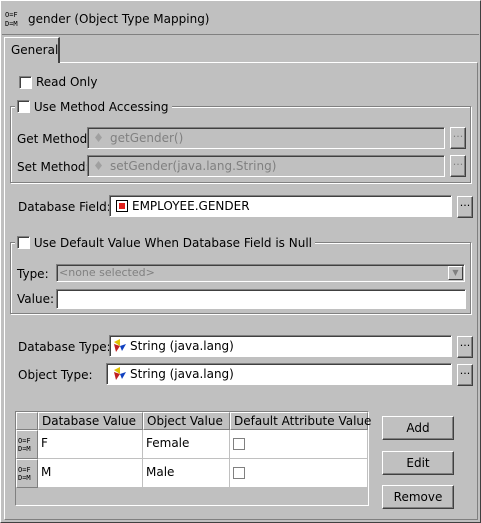 The image size is (481, 523). What do you see at coordinates (67, 82) in the screenshot?
I see `read-only-label: Read Only` at bounding box center [67, 82].